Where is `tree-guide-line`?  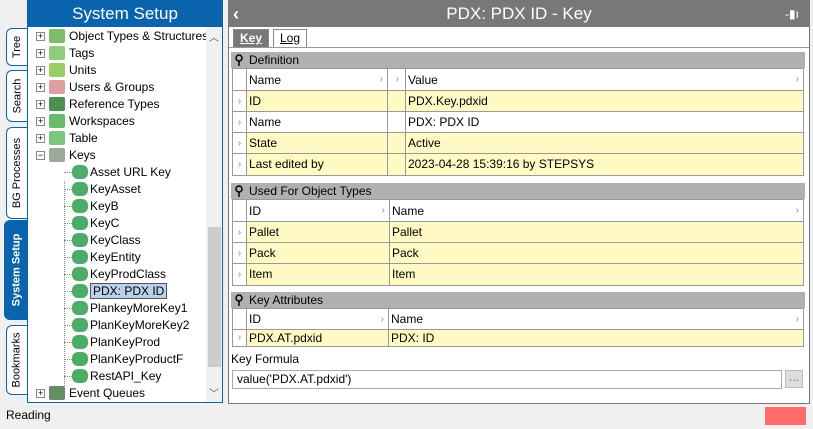 tree-guide-line is located at coordinates (64, 283).